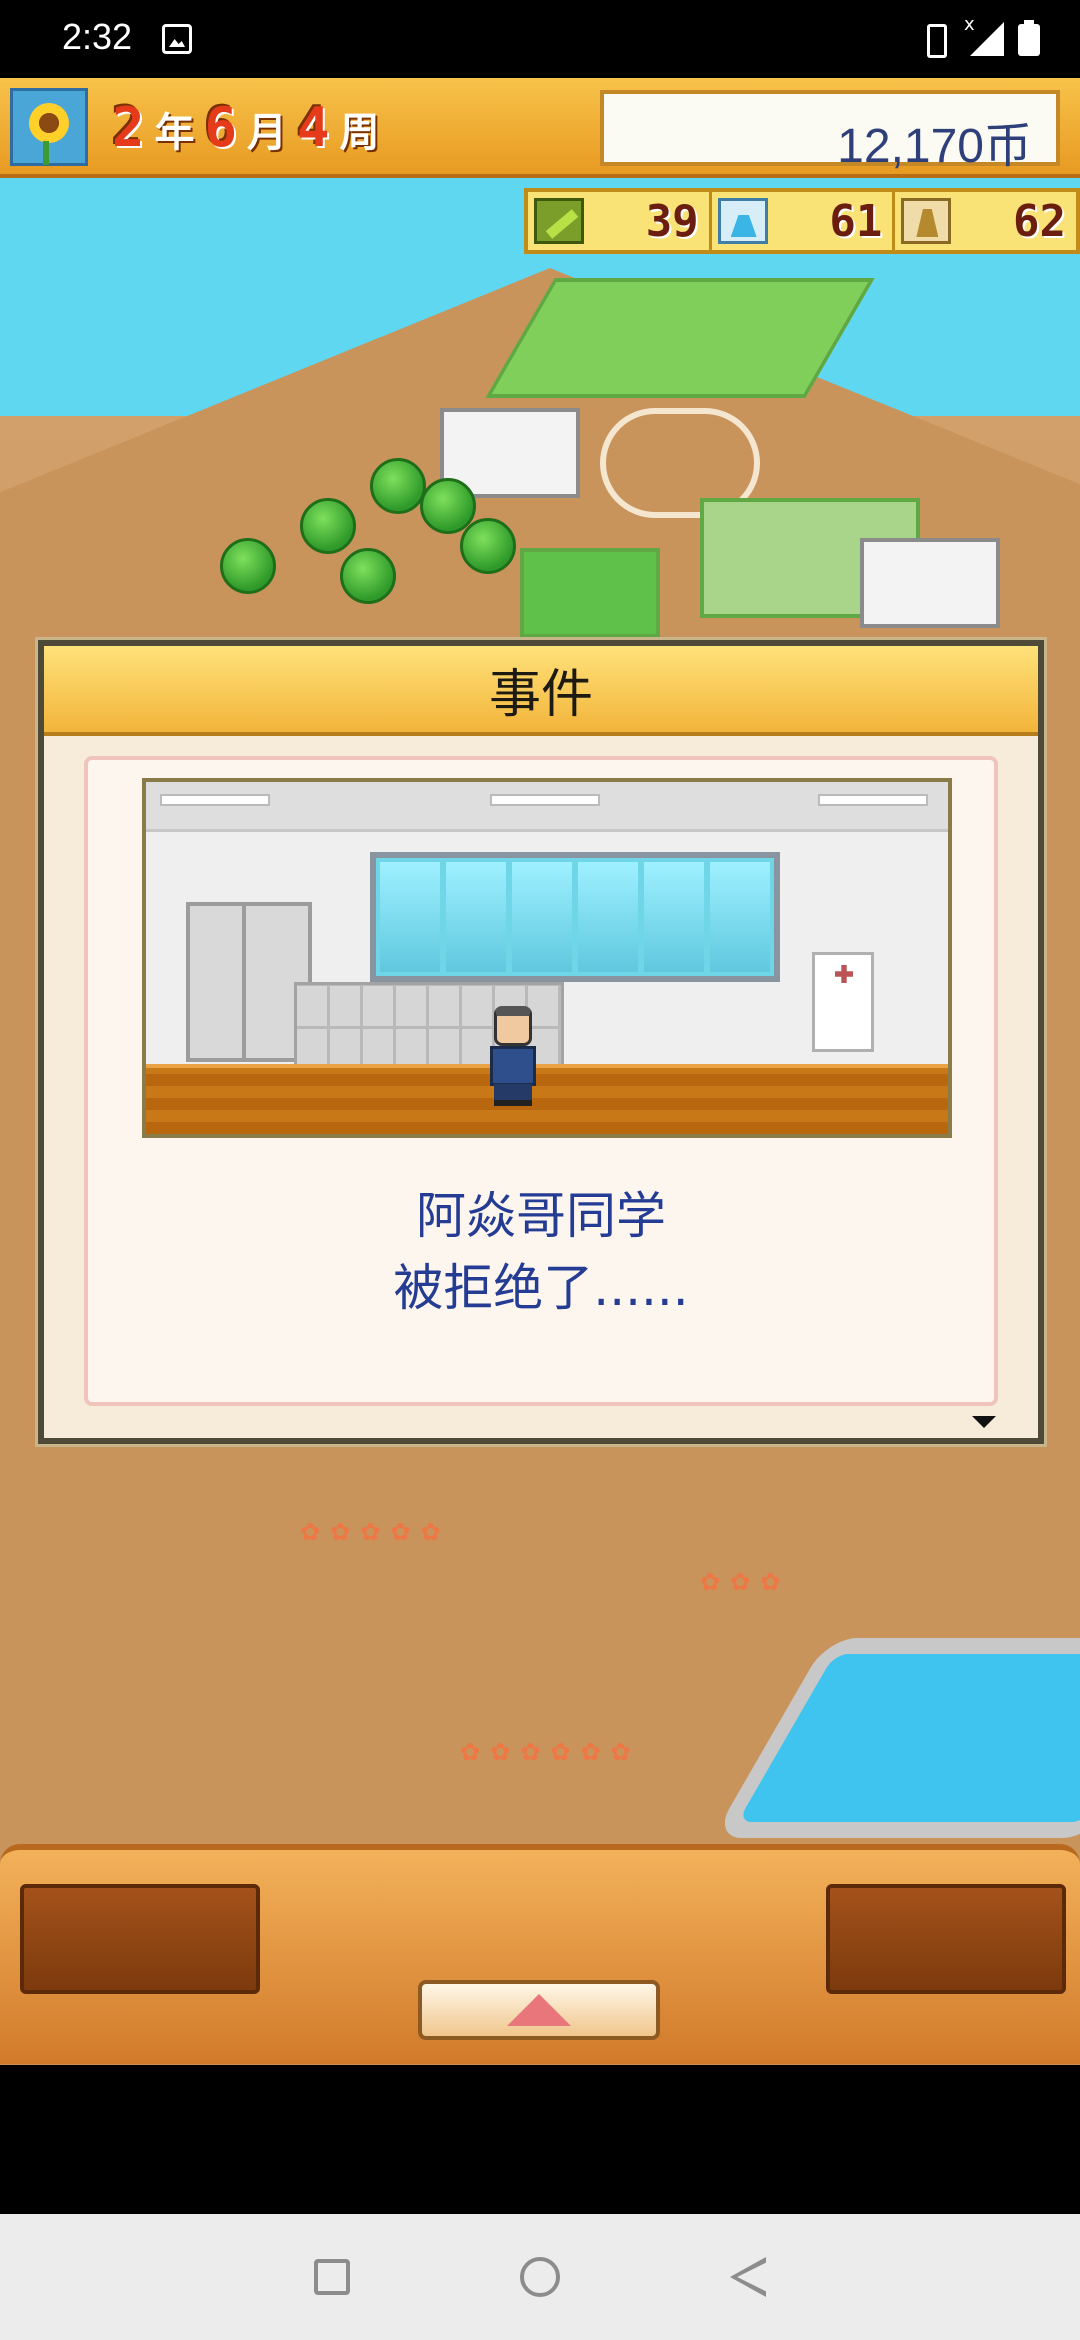  What do you see at coordinates (221, 127) in the screenshot?
I see `month-number: 6` at bounding box center [221, 127].